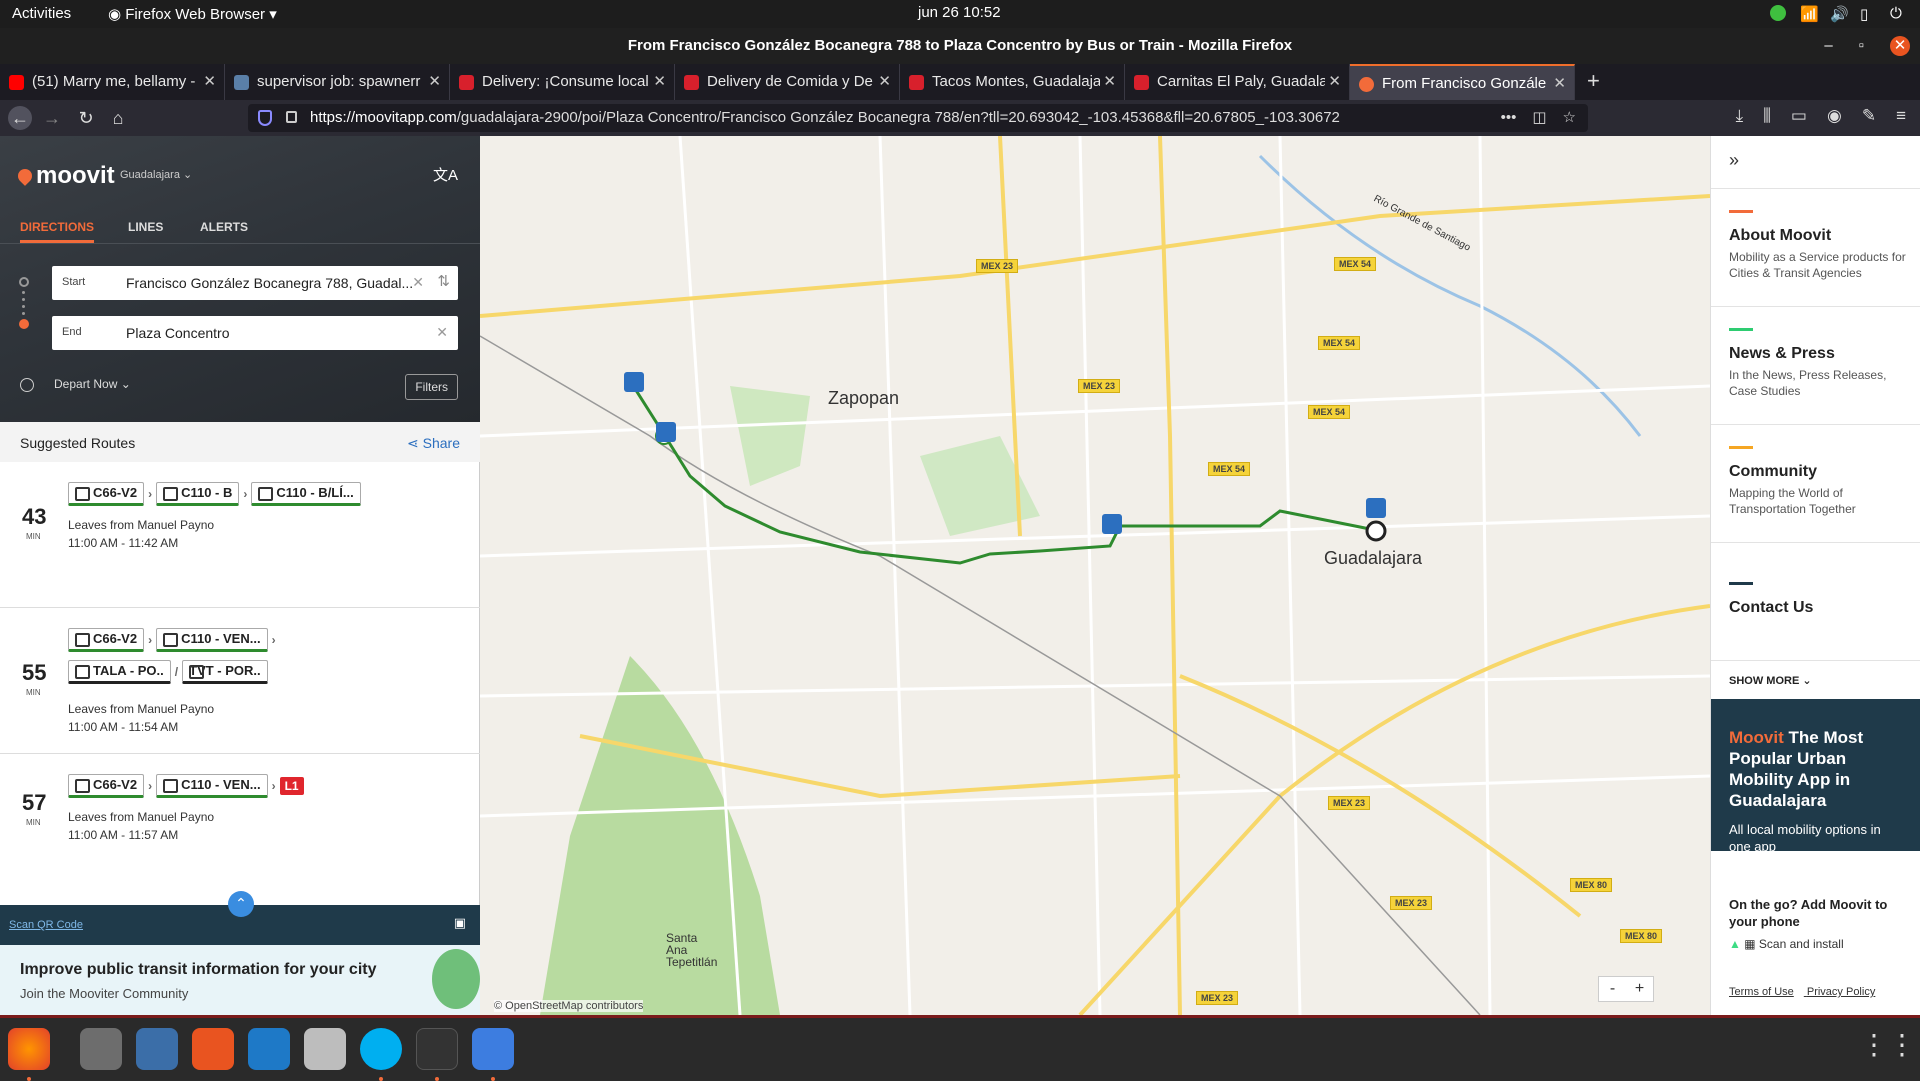 Image resolution: width=1920 pixels, height=1081 pixels. I want to click on text-editor-dock-icon, so click(157, 1049).